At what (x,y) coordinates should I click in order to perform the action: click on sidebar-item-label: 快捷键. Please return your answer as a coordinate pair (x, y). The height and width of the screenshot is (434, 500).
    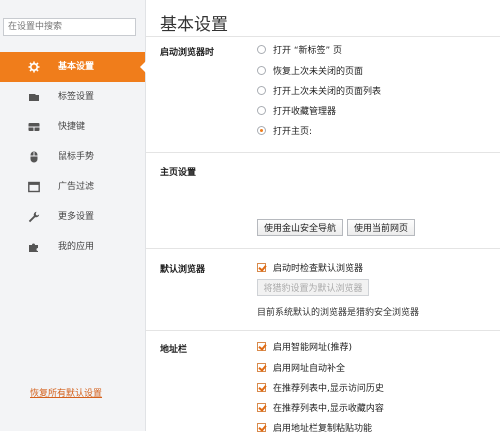
    Looking at the image, I should click on (72, 127).